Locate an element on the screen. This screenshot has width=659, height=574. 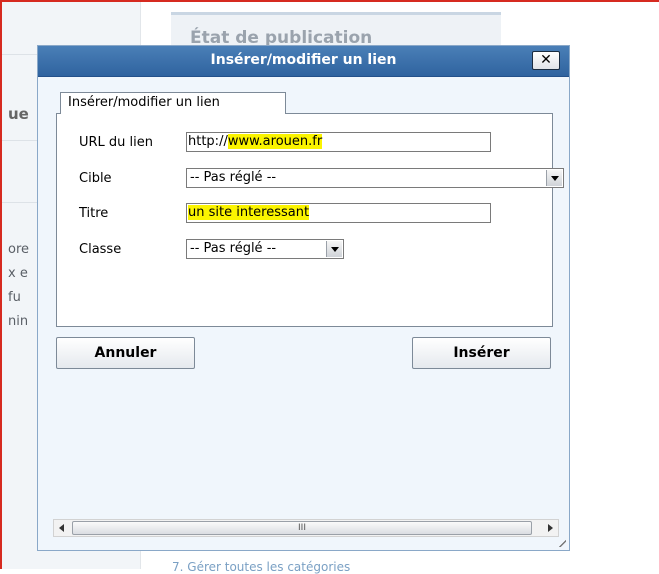
title-value: un site interessant is located at coordinates (249, 212).